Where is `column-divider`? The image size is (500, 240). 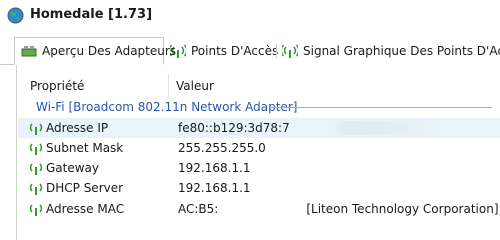
column-divider is located at coordinates (168, 86).